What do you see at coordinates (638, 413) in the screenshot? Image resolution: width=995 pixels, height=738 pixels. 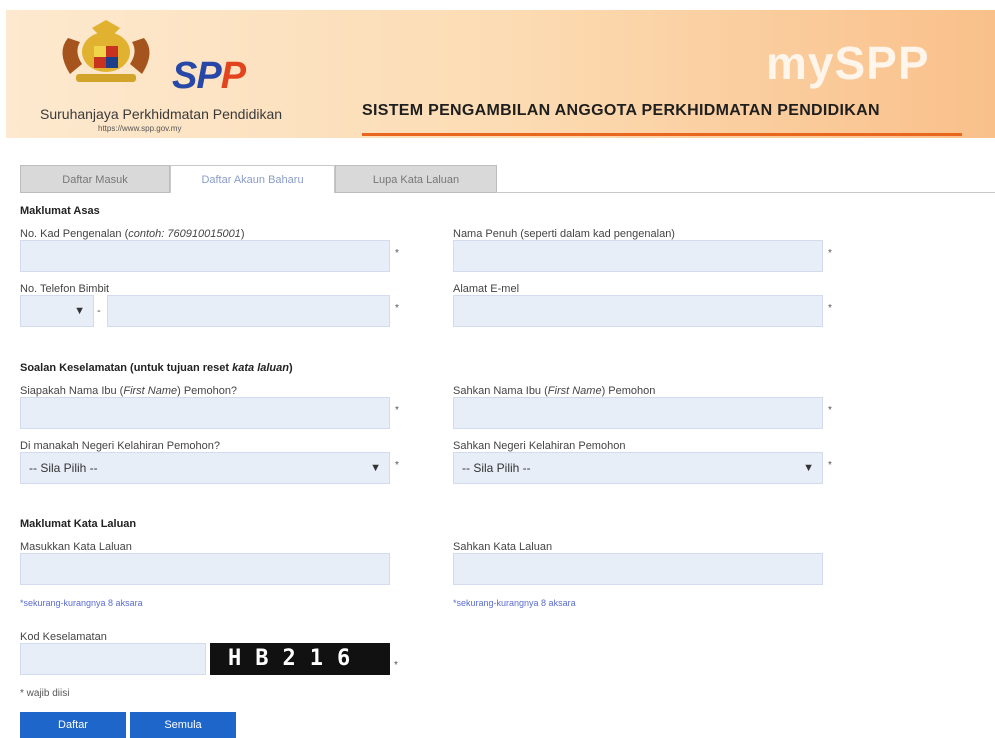 I see `mother-name-confirm-input` at bounding box center [638, 413].